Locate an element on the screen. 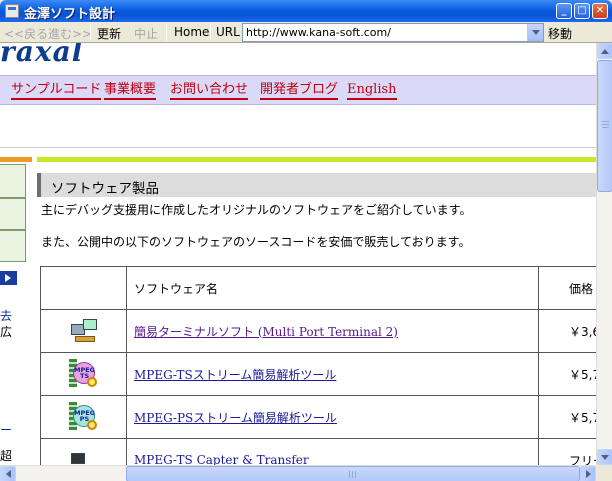 This screenshot has width=612, height=481. scroll-left-button is located at coordinates (8, 473).